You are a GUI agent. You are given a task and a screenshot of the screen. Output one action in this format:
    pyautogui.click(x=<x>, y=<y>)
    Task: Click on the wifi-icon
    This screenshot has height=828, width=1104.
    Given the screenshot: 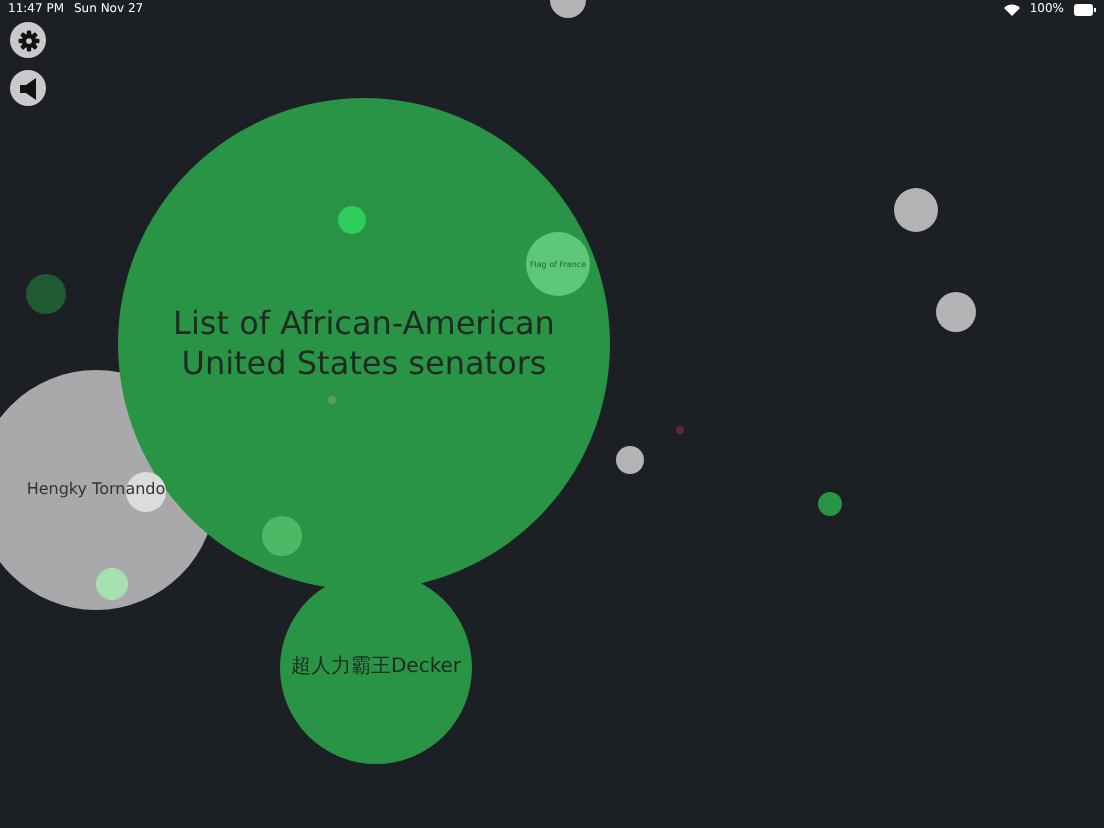 What is the action you would take?
    pyautogui.click(x=1011, y=9)
    